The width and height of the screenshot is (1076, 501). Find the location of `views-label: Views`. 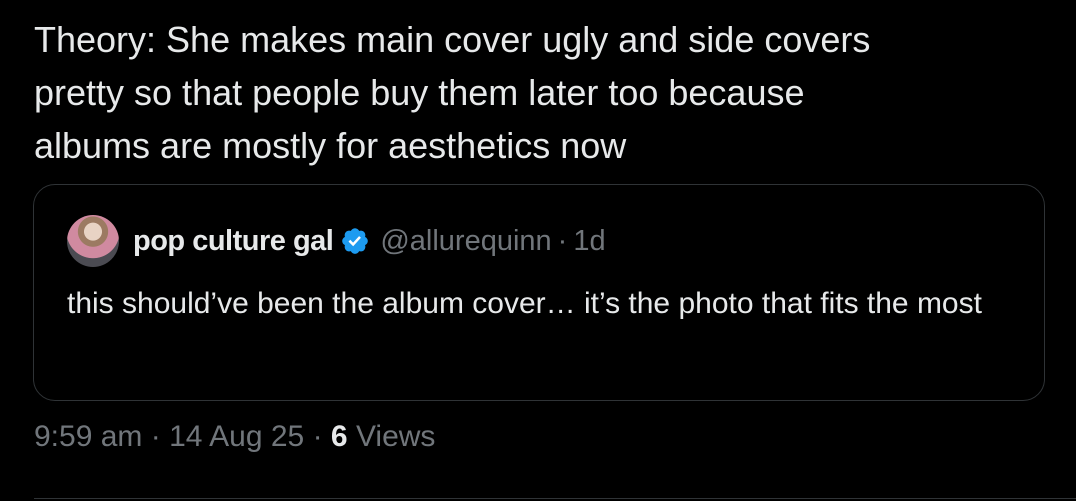

views-label: Views is located at coordinates (395, 436).